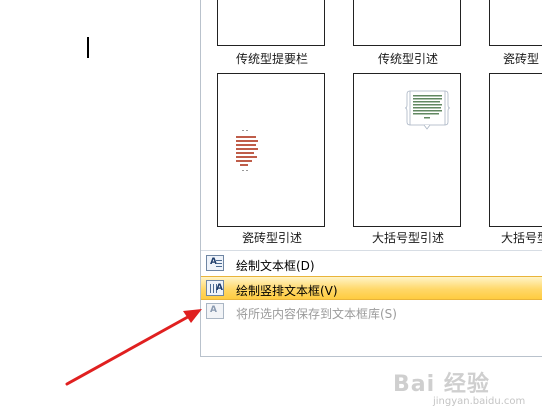 Image resolution: width=542 pixels, height=419 pixels. What do you see at coordinates (133, 347) in the screenshot?
I see `annotation-arrow` at bounding box center [133, 347].